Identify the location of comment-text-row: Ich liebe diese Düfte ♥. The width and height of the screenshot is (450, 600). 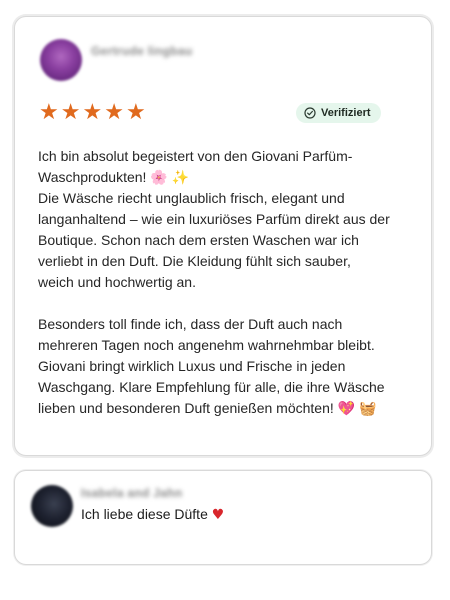
(152, 514).